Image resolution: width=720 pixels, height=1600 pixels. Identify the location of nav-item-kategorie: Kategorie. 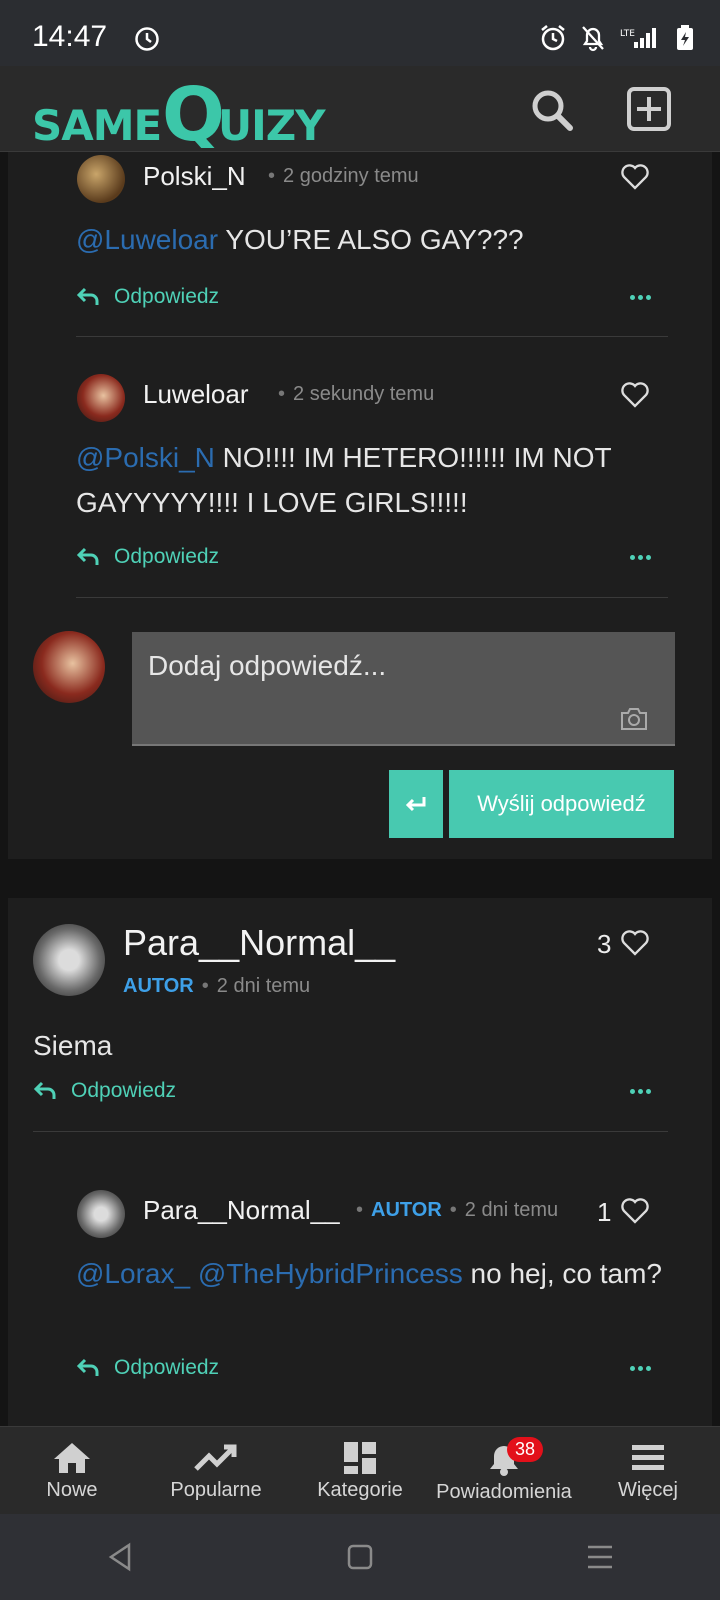
(360, 1470).